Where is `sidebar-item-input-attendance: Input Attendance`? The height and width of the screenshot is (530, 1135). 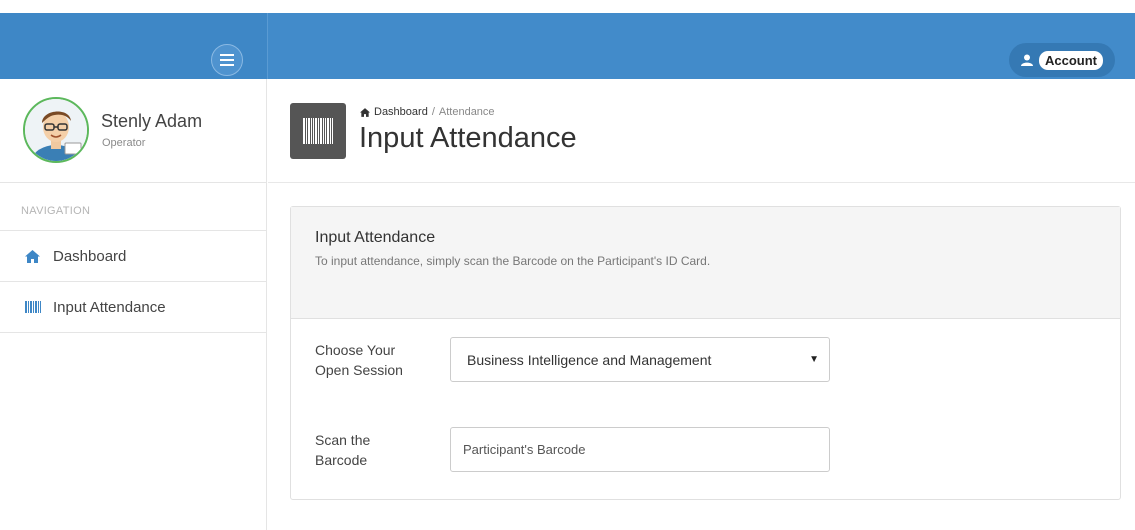 sidebar-item-input-attendance: Input Attendance is located at coordinates (133, 307).